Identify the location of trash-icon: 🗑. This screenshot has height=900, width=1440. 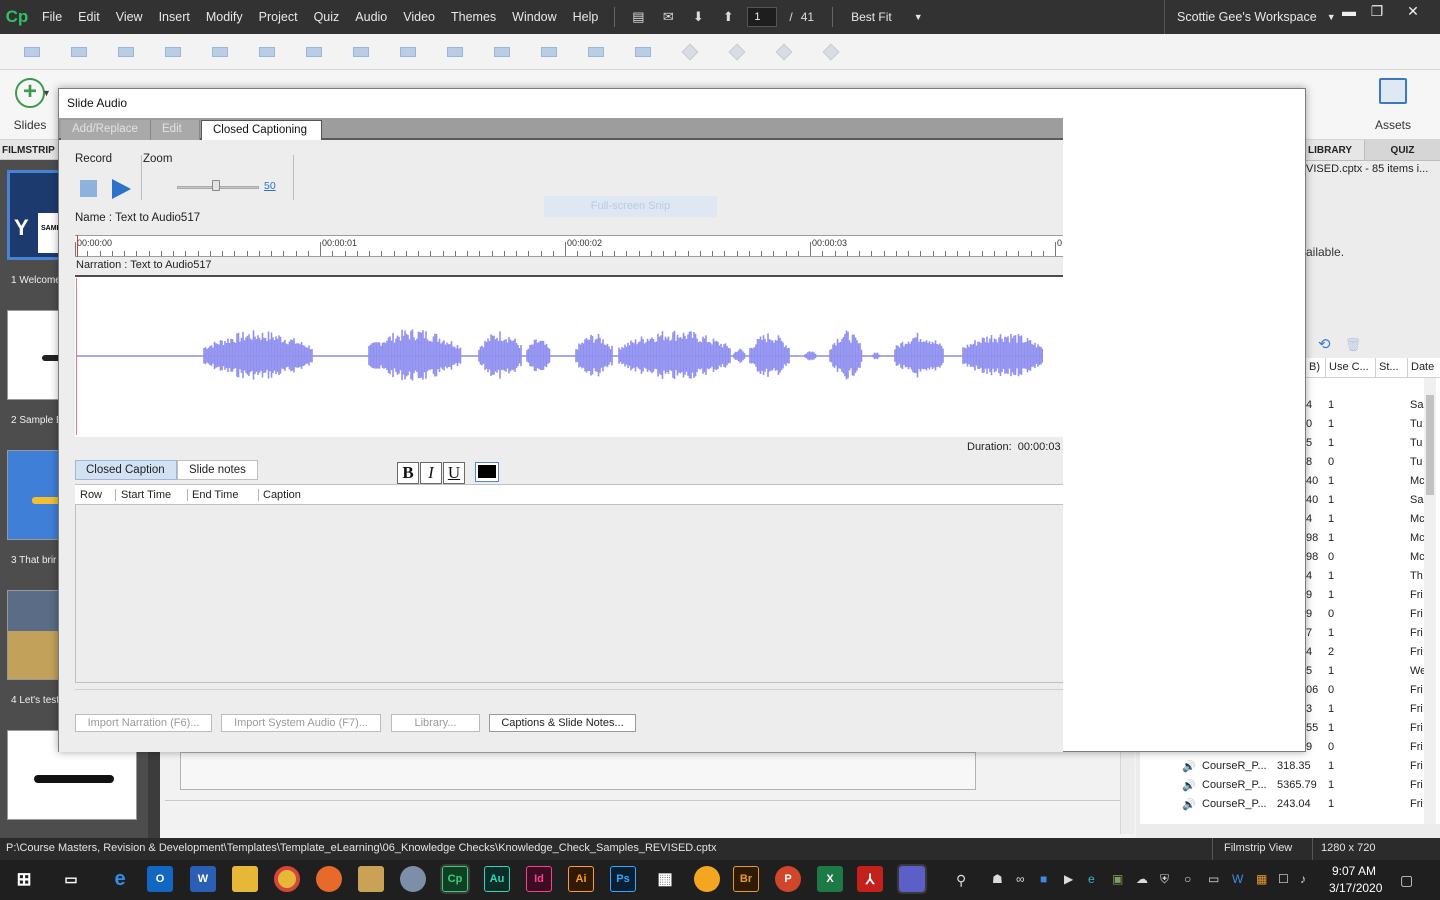
(1353, 344).